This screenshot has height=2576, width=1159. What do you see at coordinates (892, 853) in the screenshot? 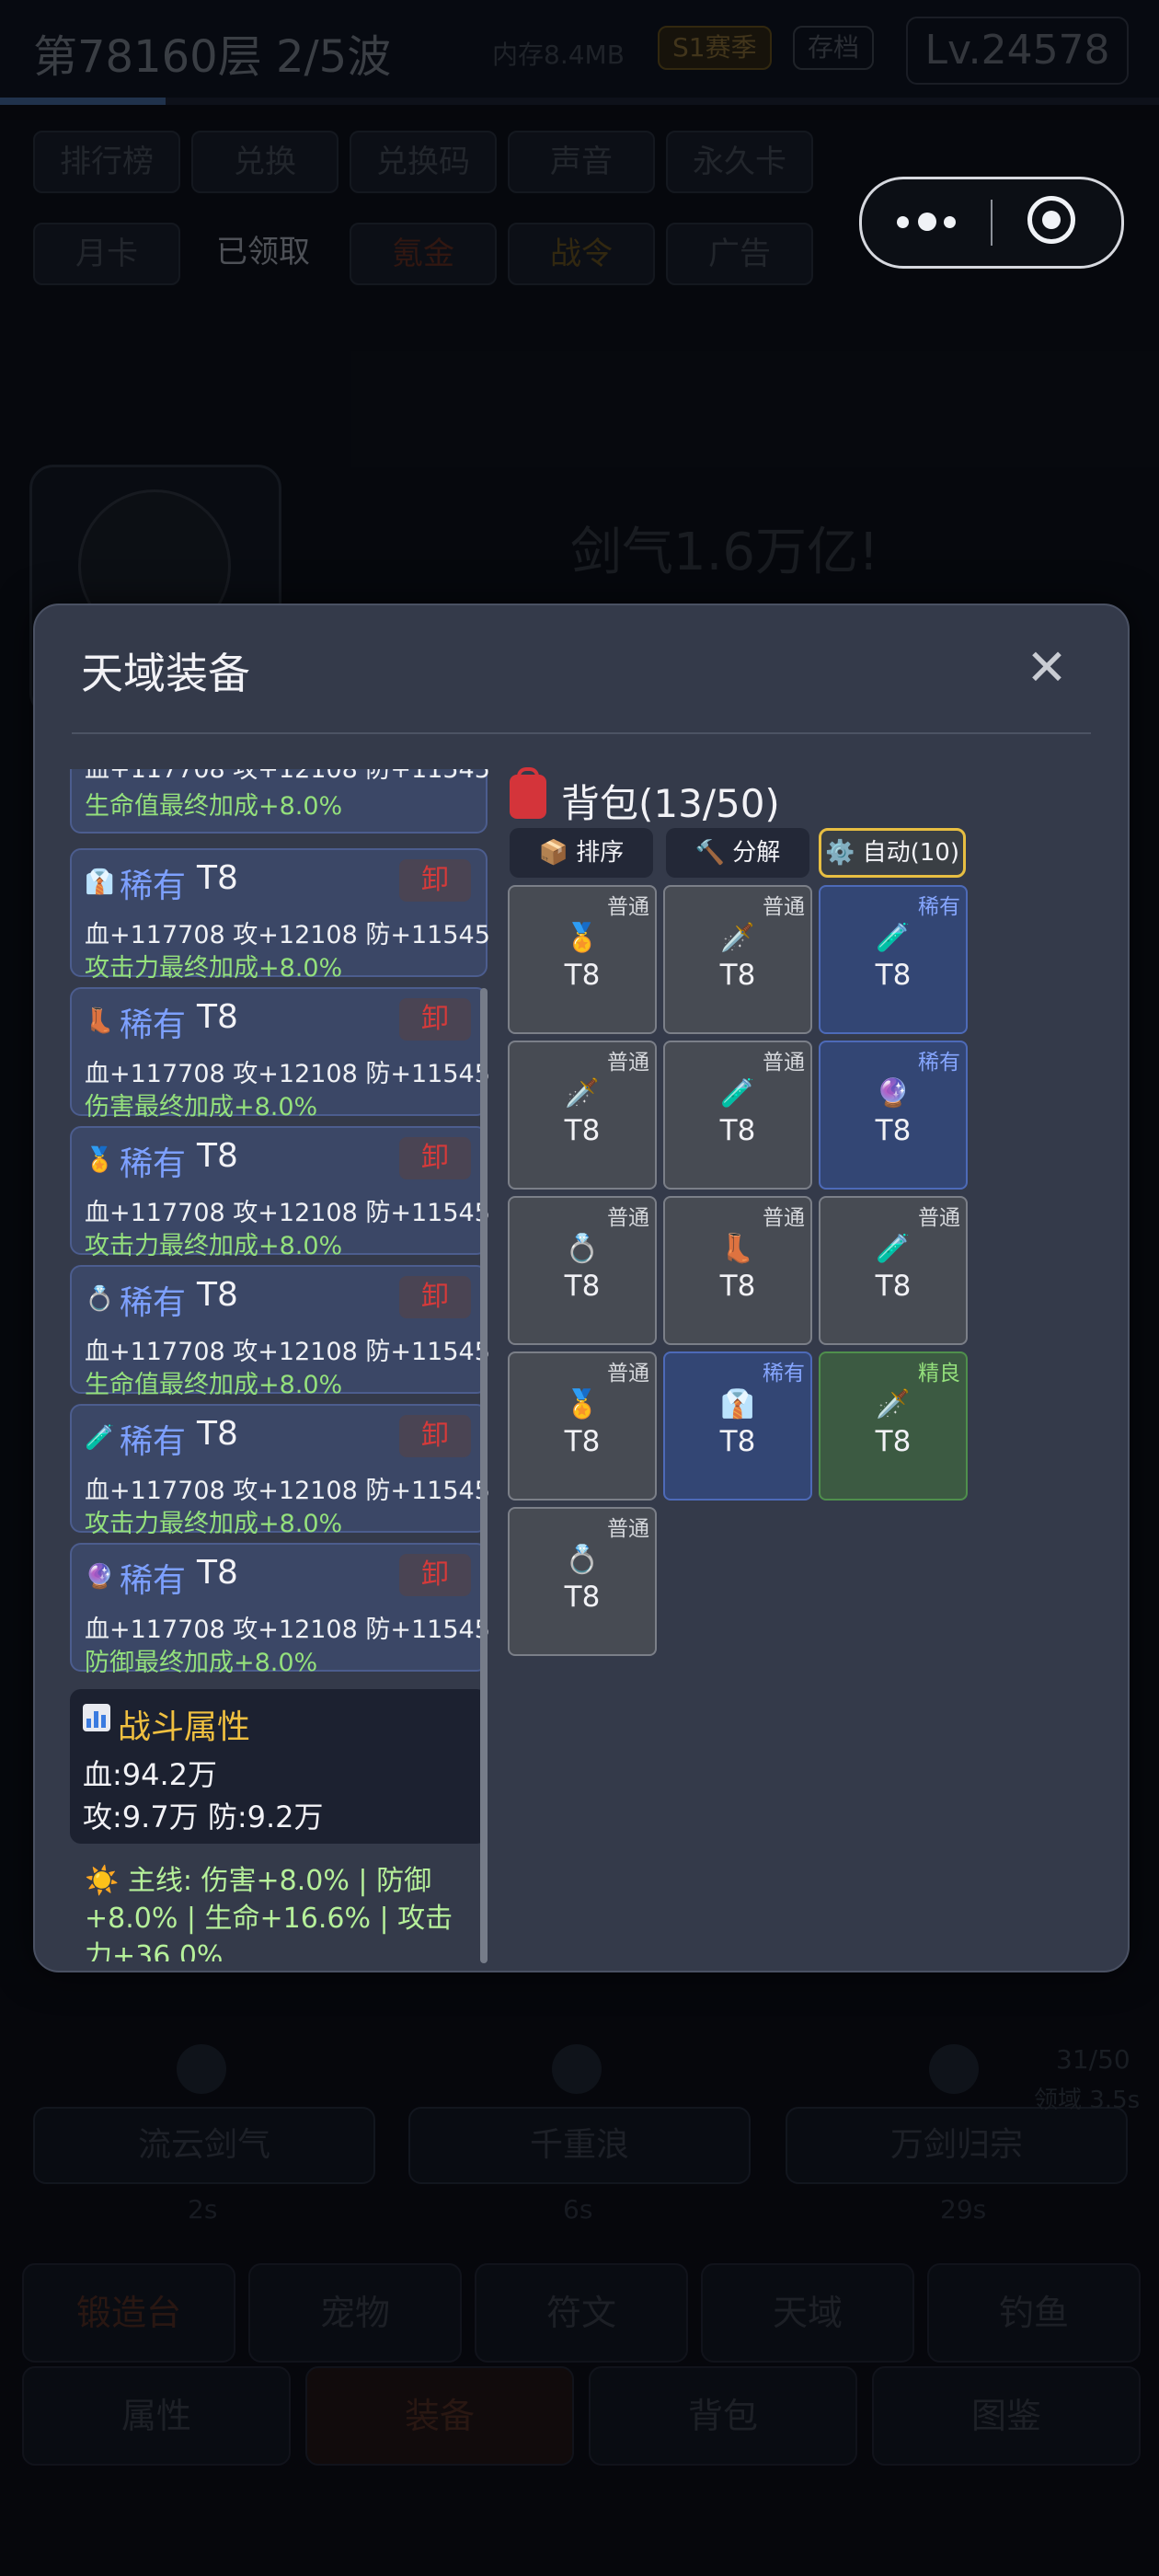
I see `auto-decompose-button: ⚙️ 自动(10)` at bounding box center [892, 853].